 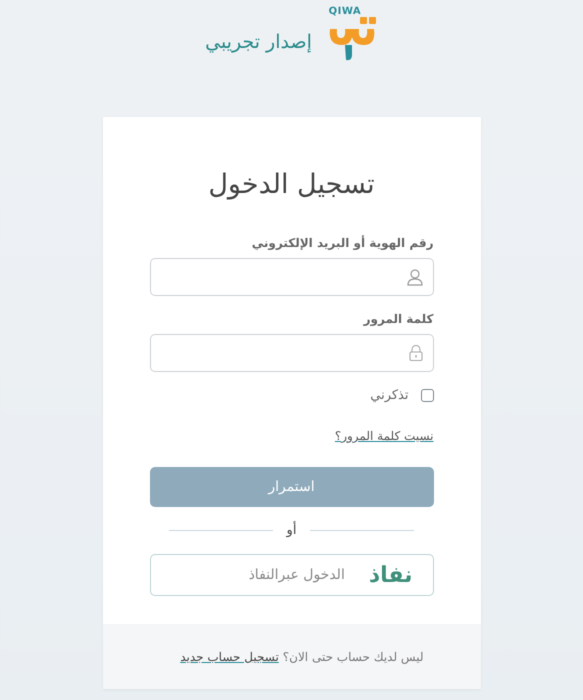 I want to click on password-field, so click(x=292, y=353).